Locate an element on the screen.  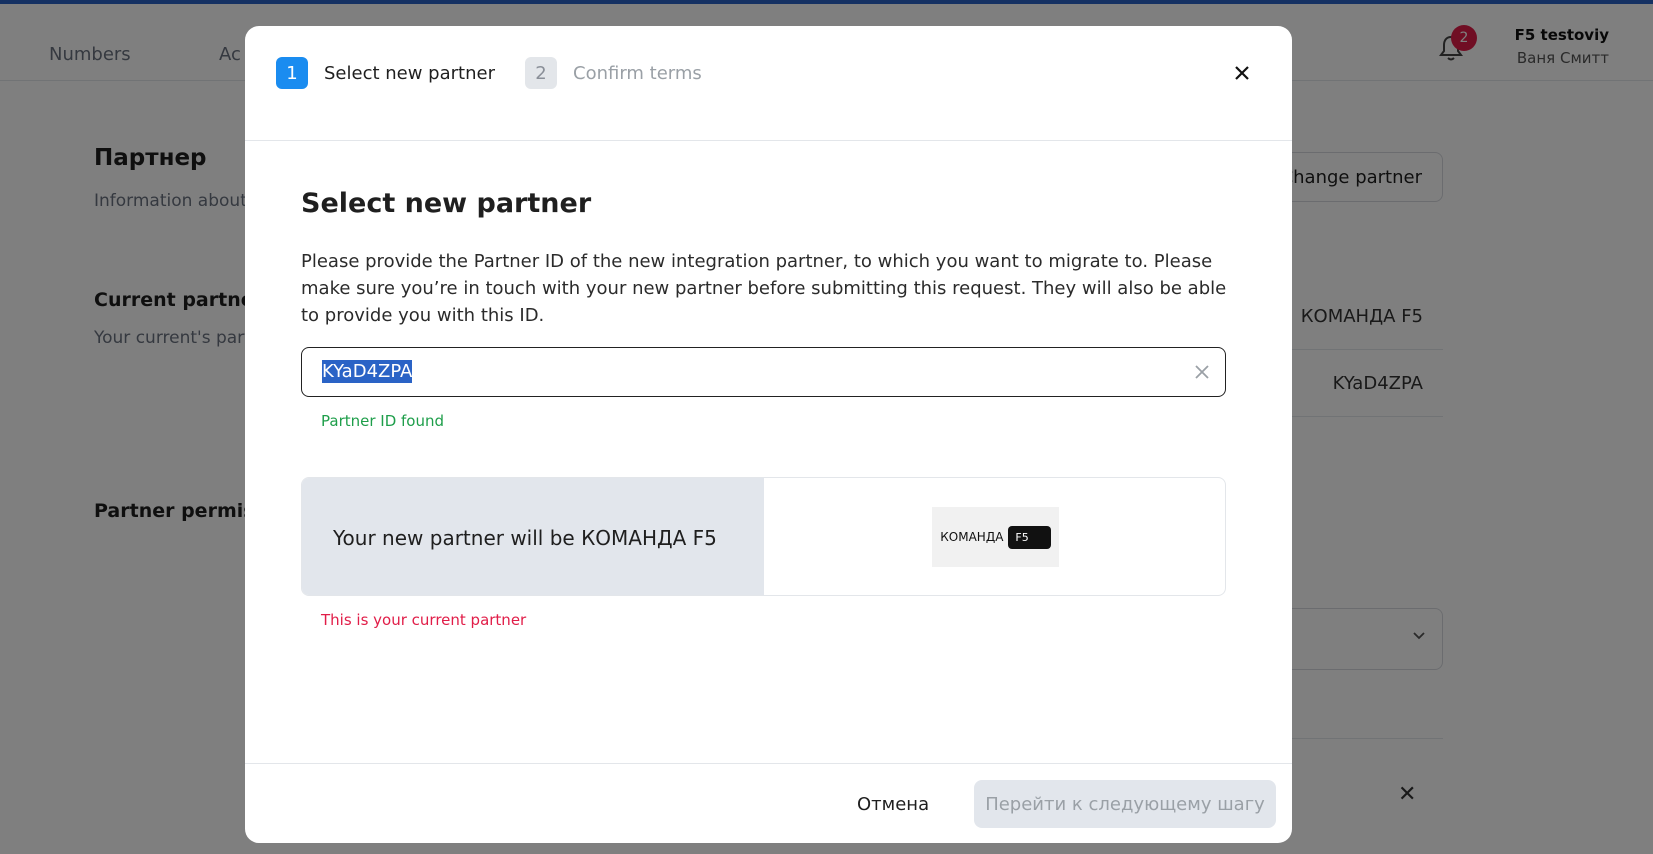
close-icon is located at coordinates (1242, 73).